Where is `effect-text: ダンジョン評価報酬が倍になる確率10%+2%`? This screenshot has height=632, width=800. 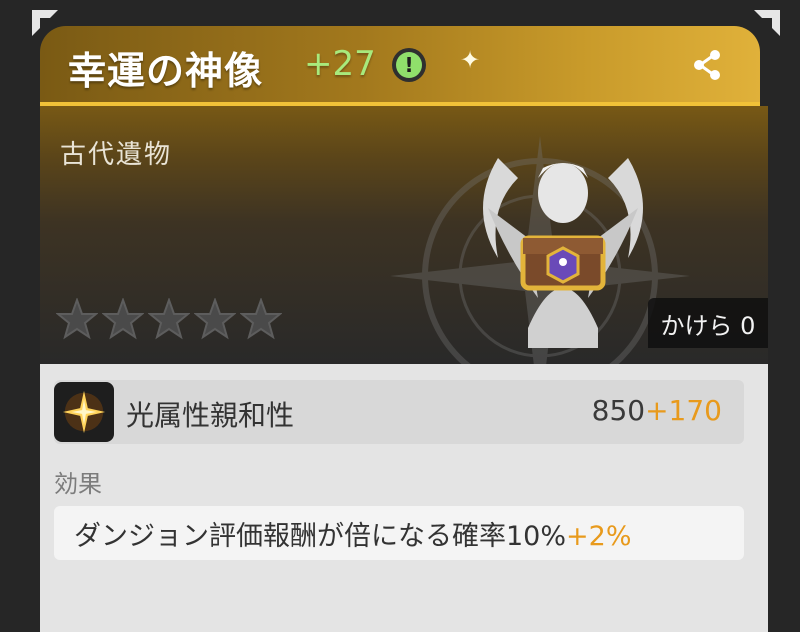
effect-text: ダンジョン評価報酬が倍になる確率10%+2% is located at coordinates (352, 533).